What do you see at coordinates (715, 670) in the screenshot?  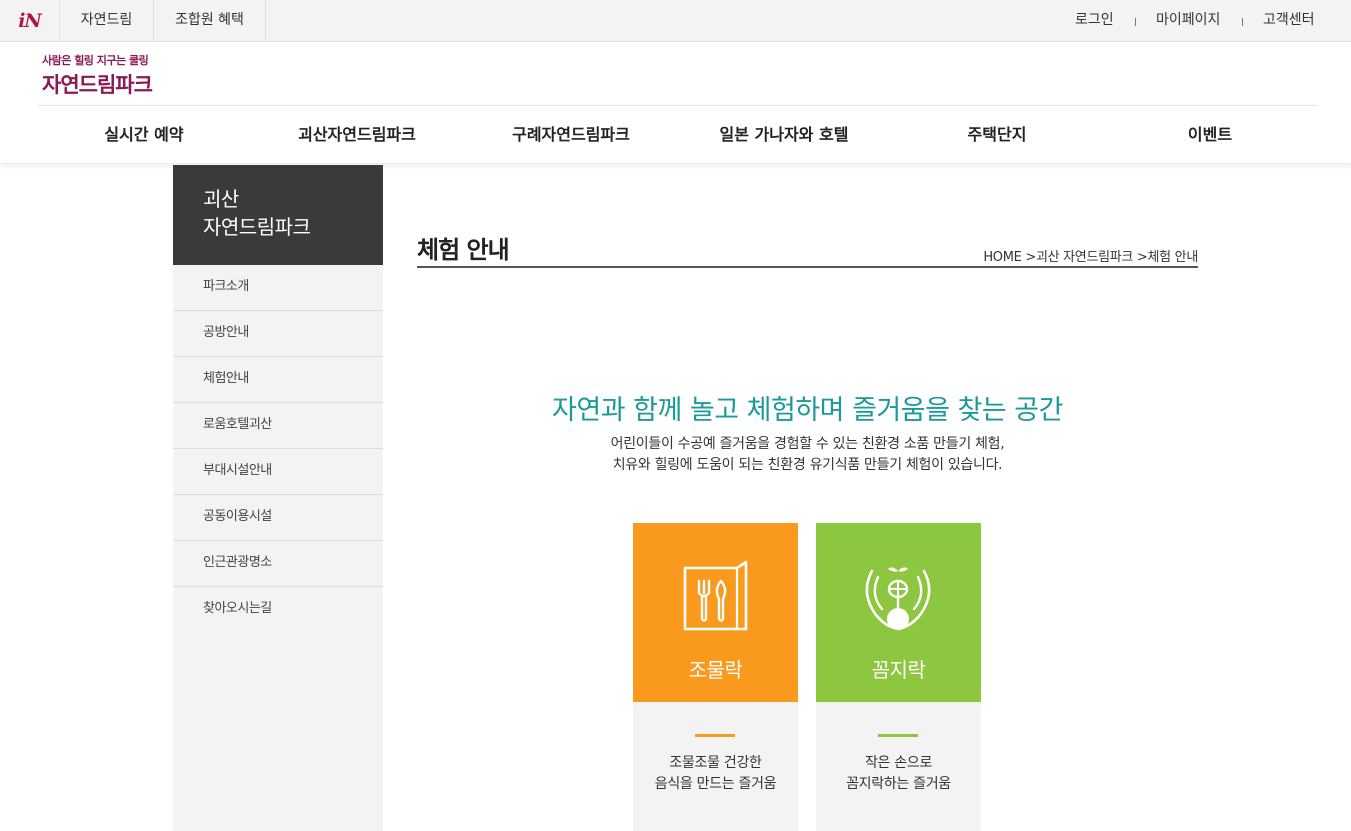 I see `card-name: 조물락` at bounding box center [715, 670].